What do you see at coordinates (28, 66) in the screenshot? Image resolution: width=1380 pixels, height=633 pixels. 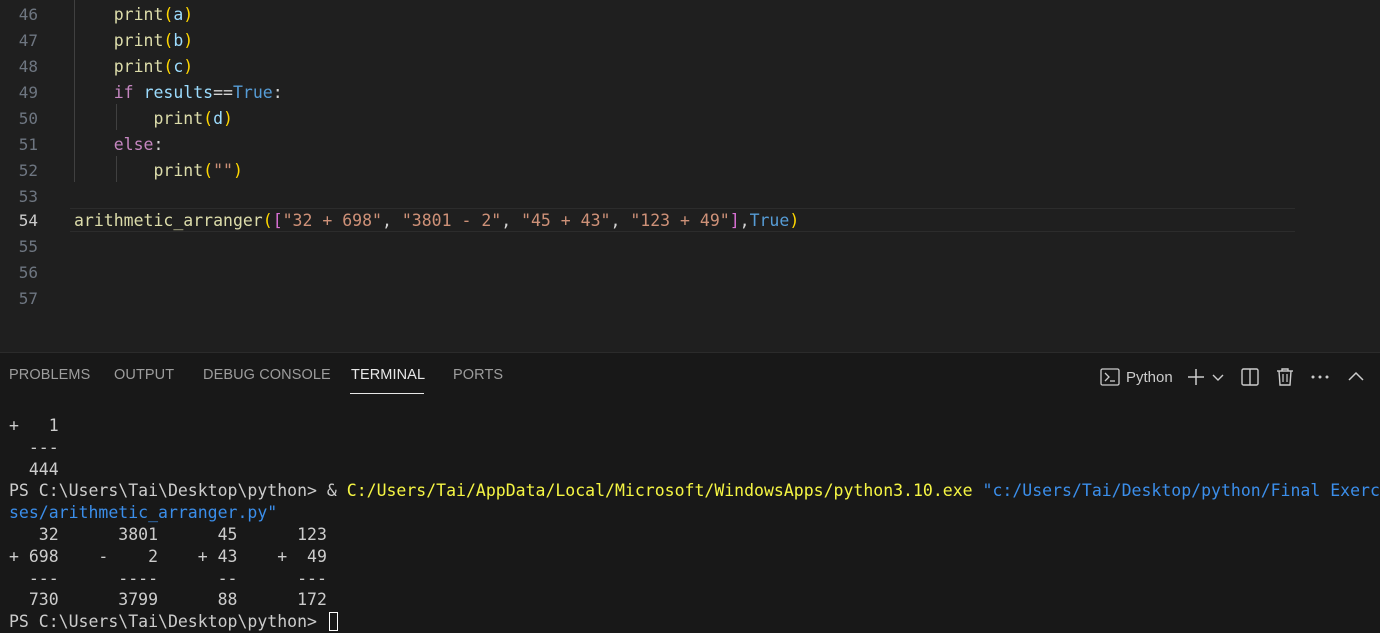 I see `line-number: 48` at bounding box center [28, 66].